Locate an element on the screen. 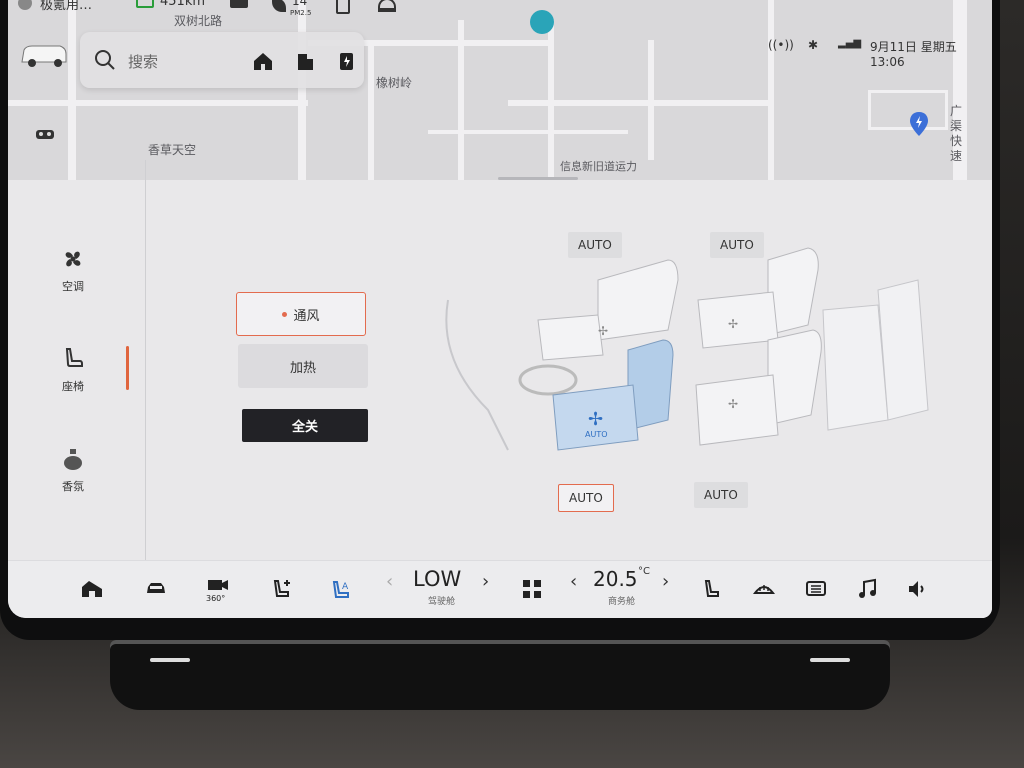 The height and width of the screenshot is (768, 1024). phone-key-icon is located at coordinates (343, 7).